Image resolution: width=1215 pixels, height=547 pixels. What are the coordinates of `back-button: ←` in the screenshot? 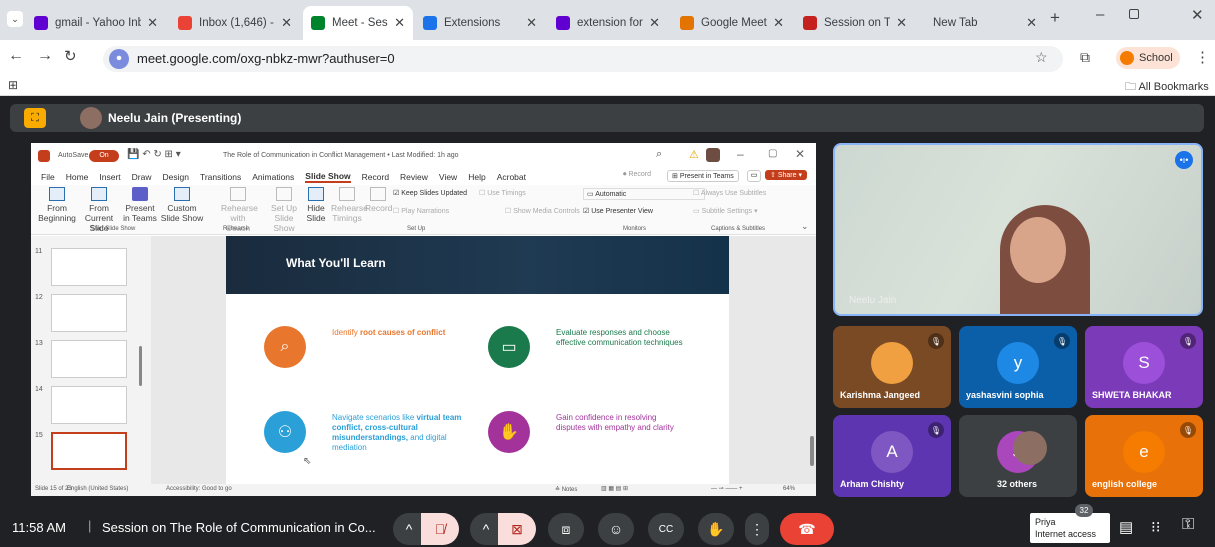 It's located at (16, 56).